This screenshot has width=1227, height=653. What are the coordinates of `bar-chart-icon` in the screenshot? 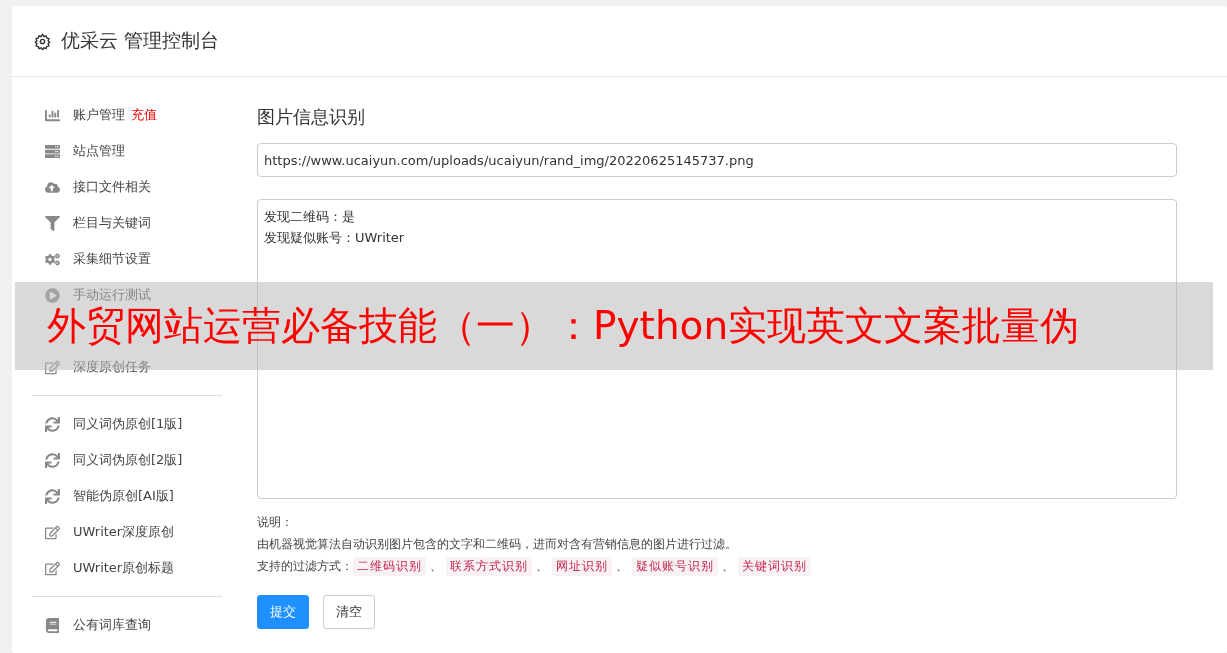 It's located at (52, 115).